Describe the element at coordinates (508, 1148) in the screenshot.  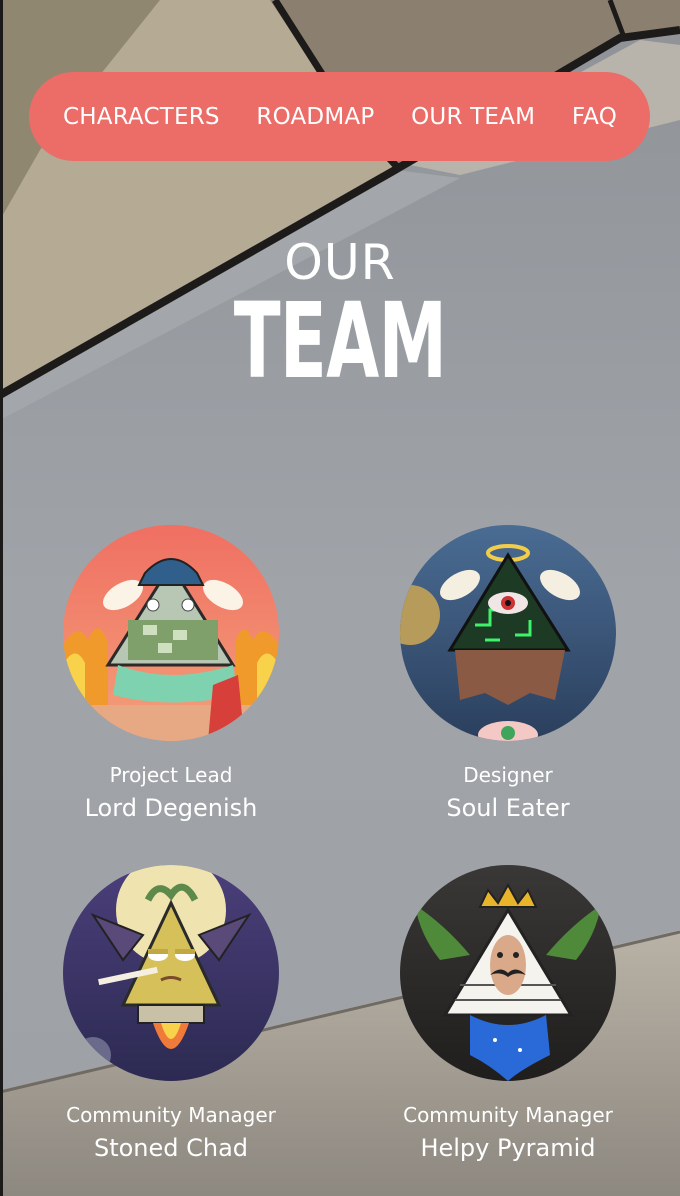
I see `member-name: Helpy Pyramid` at that location.